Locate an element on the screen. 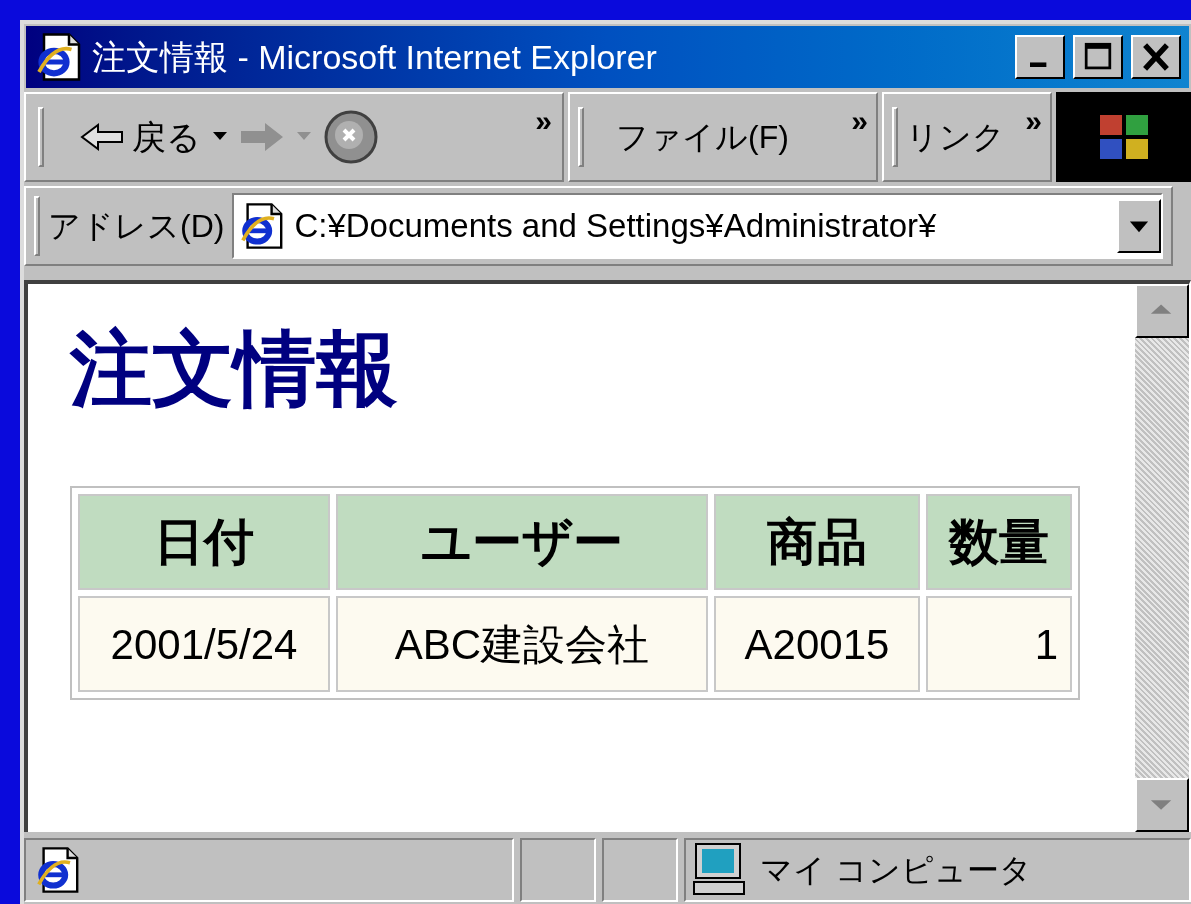 The height and width of the screenshot is (904, 1191). scroll-down-icon is located at coordinates (1162, 805).